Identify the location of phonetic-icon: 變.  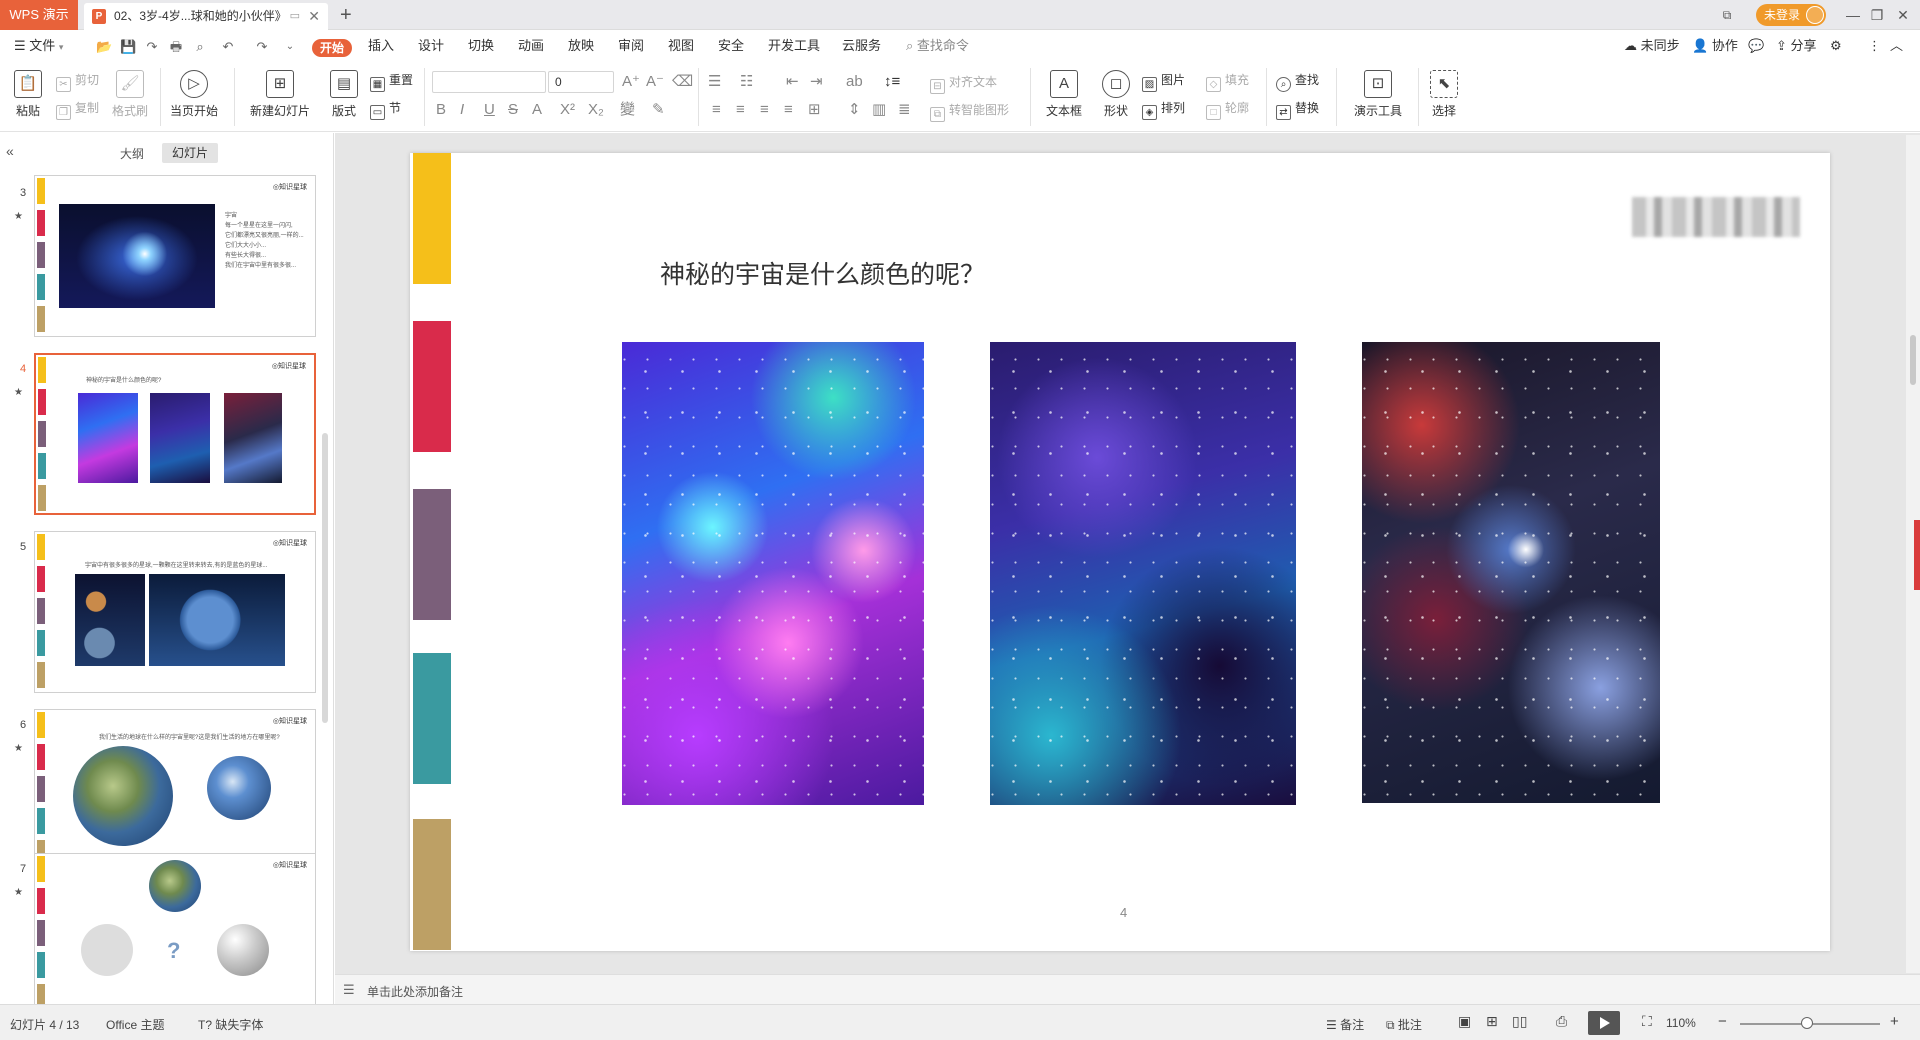
(627, 110).